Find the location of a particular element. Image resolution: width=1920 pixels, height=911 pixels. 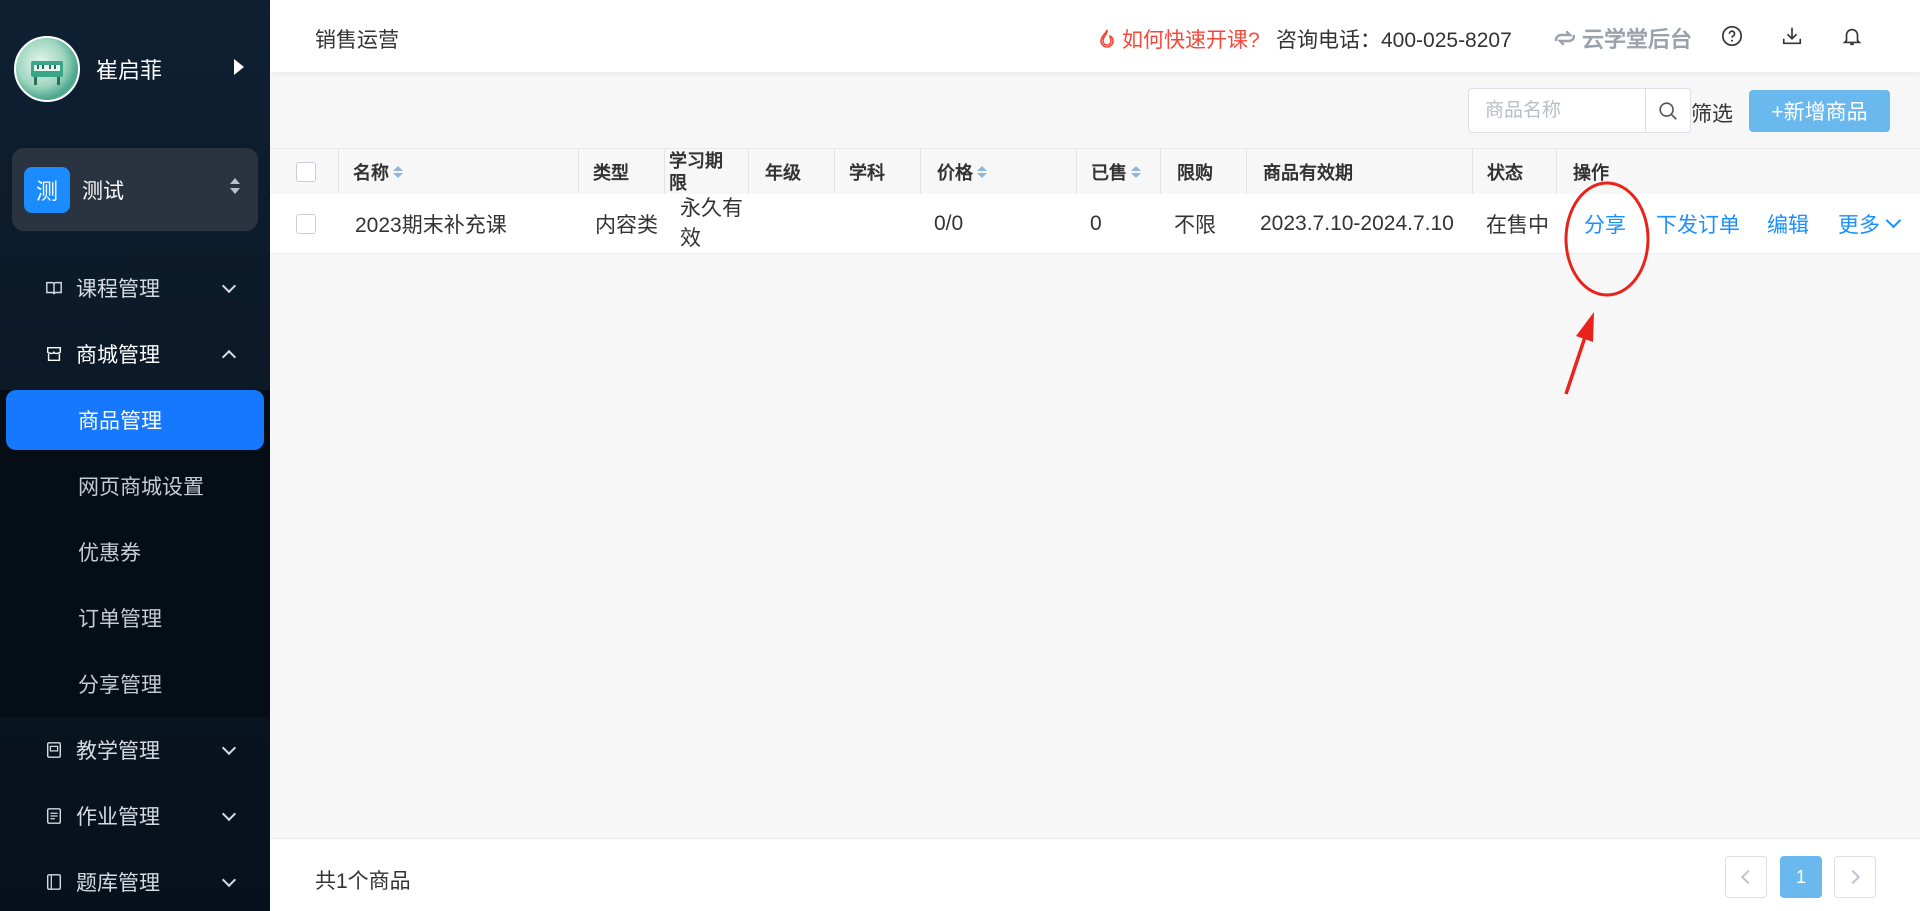

col-sold: 已售 is located at coordinates (1108, 172).